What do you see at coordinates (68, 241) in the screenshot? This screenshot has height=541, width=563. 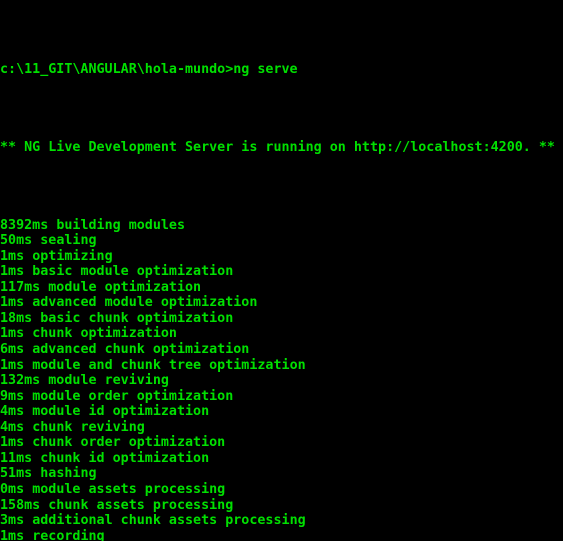 I see `build-step-label: sealing` at bounding box center [68, 241].